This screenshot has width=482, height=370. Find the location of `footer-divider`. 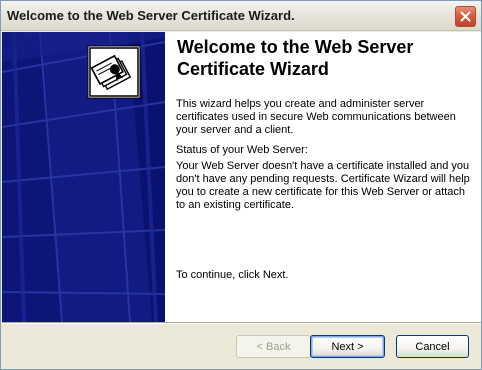

footer-divider is located at coordinates (241, 323).